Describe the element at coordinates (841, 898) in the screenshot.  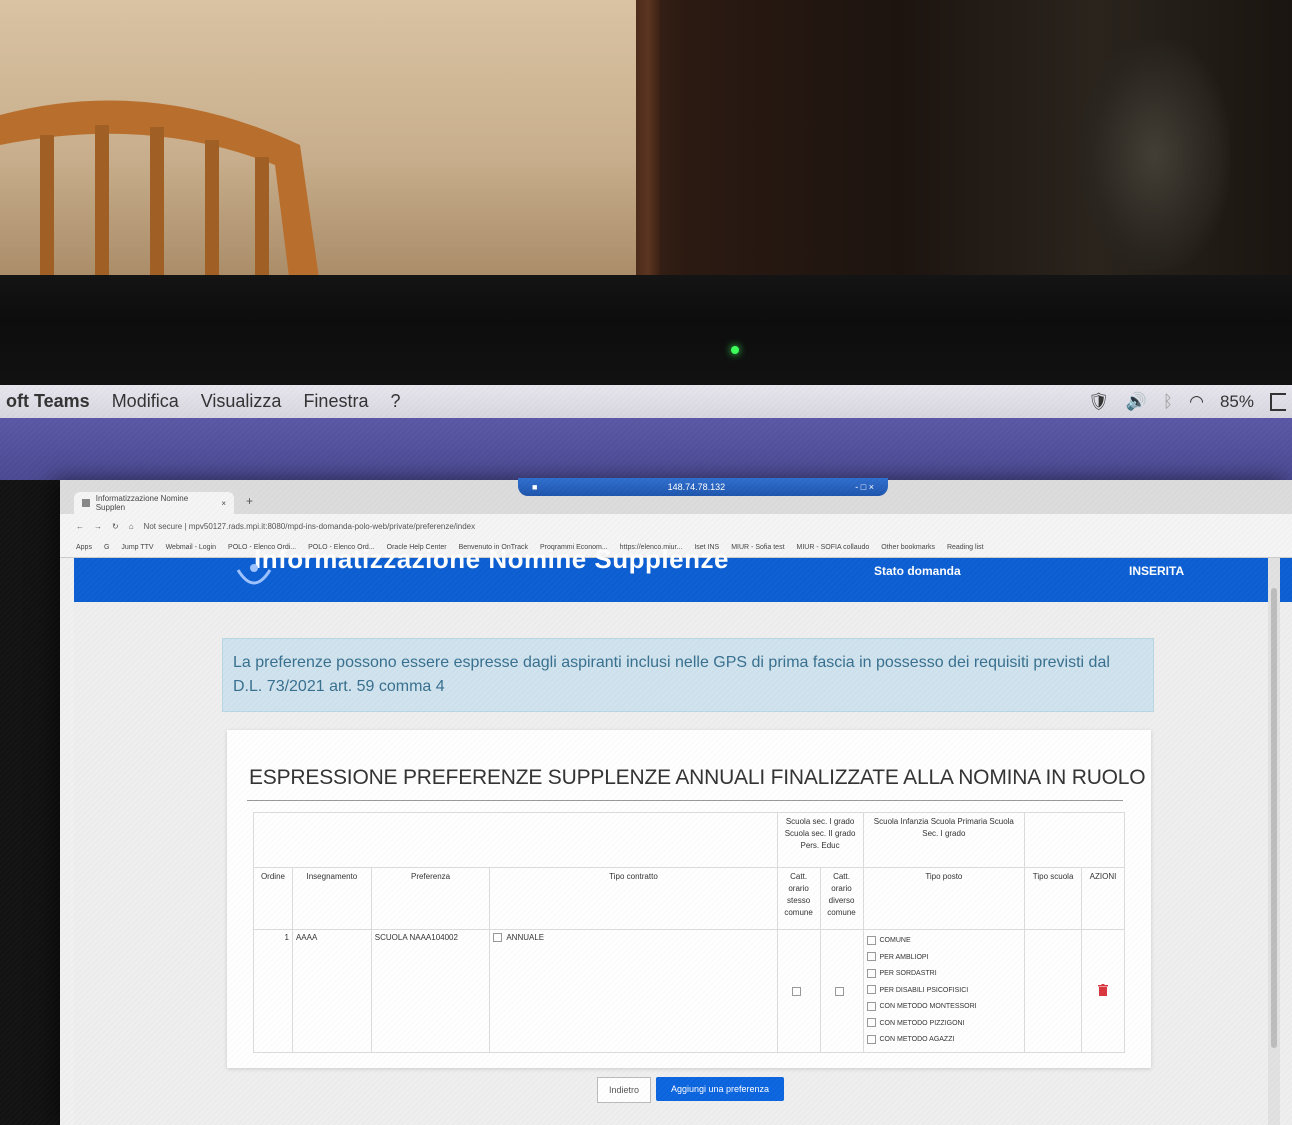
I see `col-catt-diverso: Catt. orario diverso comune` at that location.